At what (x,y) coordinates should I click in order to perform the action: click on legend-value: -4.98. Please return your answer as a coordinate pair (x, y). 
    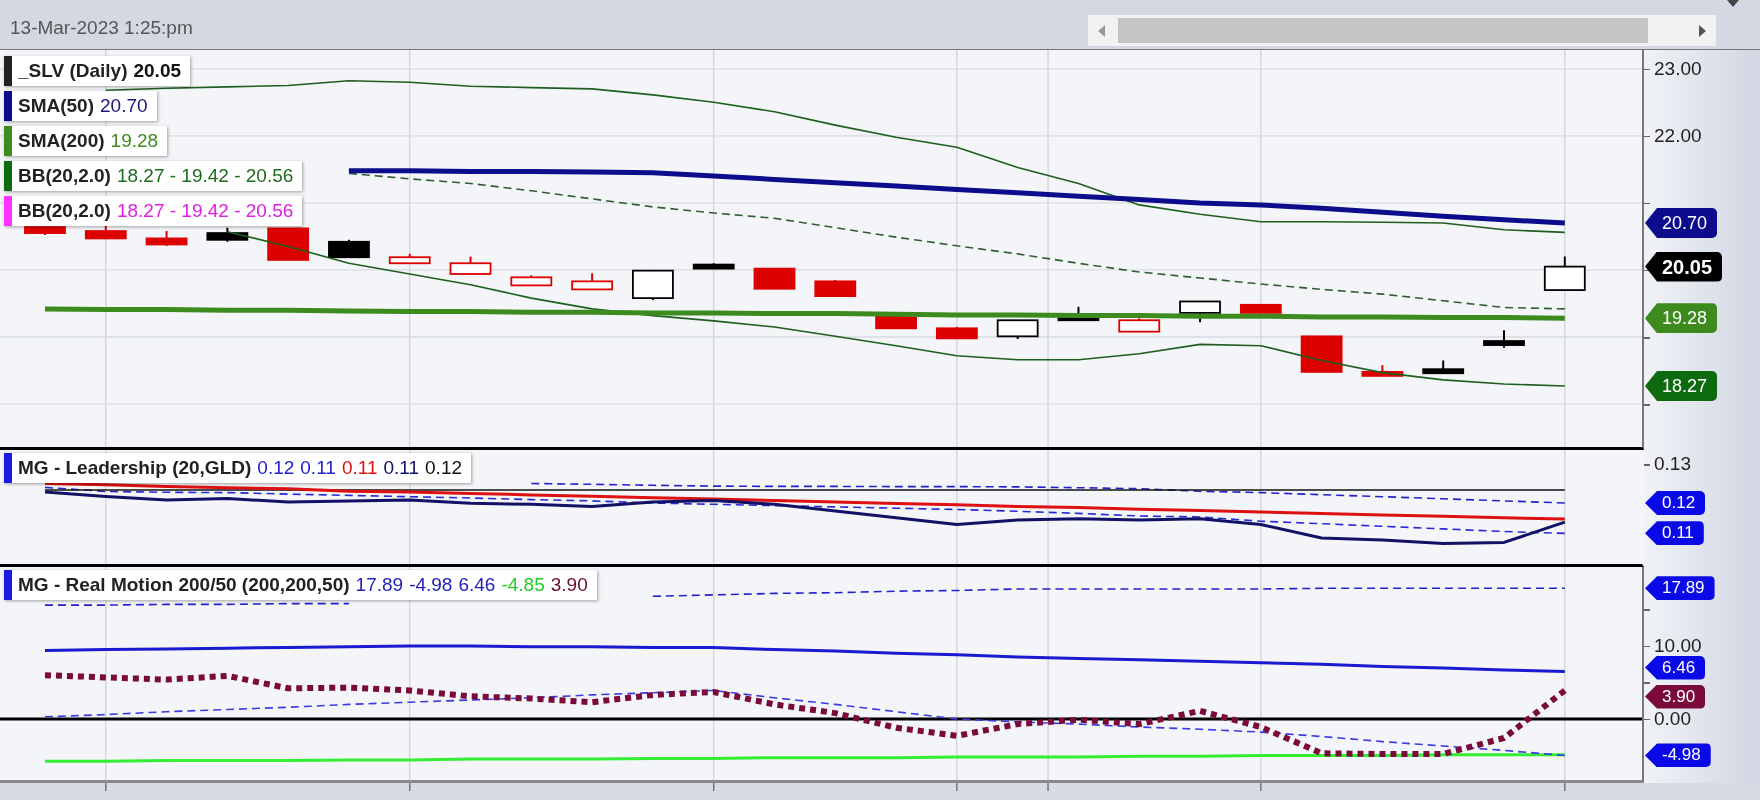
    Looking at the image, I should click on (431, 585).